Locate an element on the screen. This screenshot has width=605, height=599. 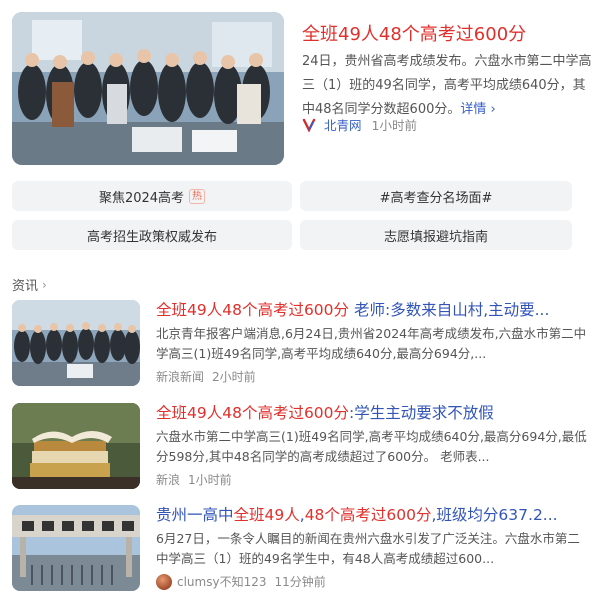
news-meta: 新浪 1小时前 is located at coordinates (194, 479).